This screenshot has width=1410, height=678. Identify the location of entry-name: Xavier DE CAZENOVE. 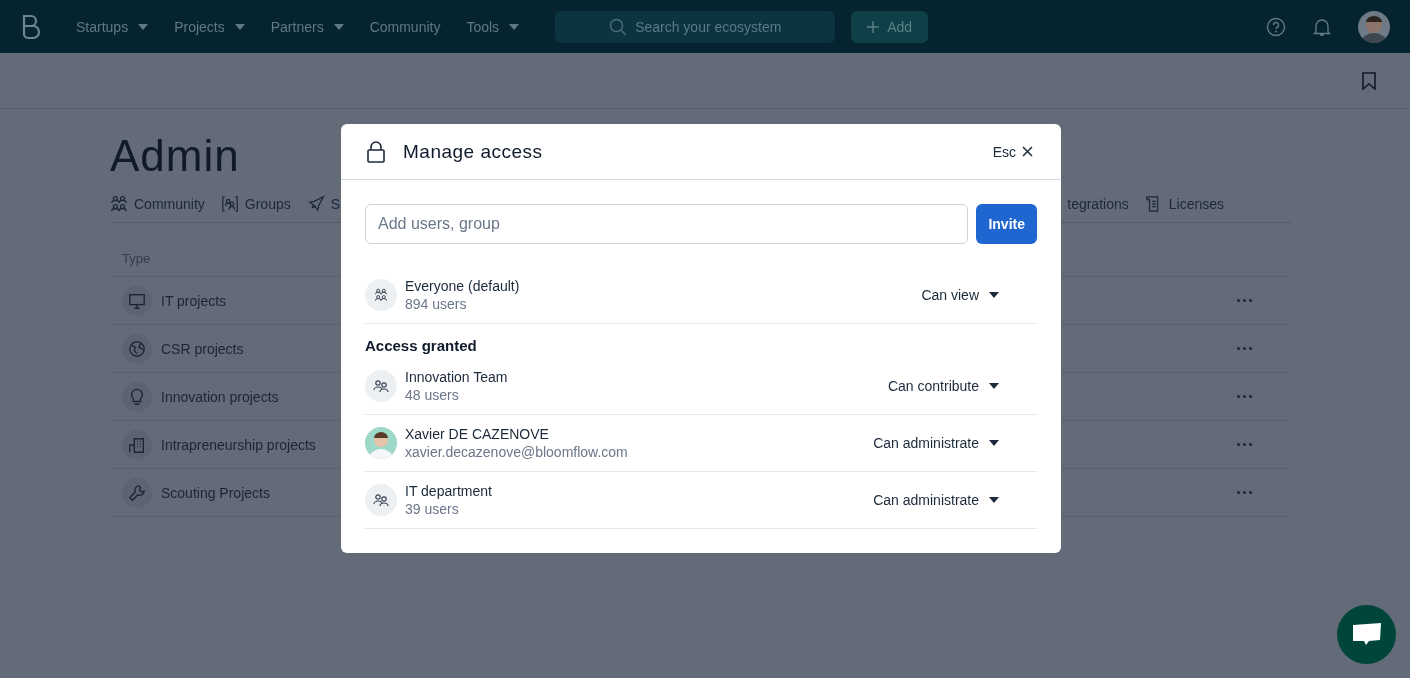
(477, 434).